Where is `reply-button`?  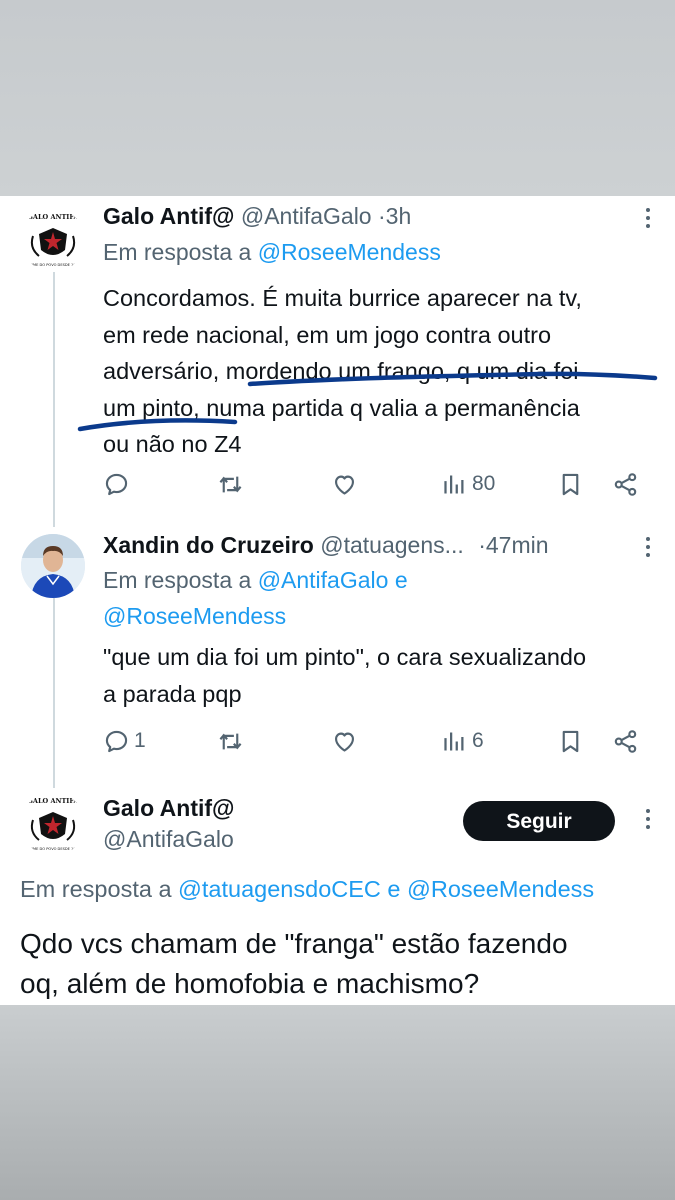
reply-button is located at coordinates (118, 484).